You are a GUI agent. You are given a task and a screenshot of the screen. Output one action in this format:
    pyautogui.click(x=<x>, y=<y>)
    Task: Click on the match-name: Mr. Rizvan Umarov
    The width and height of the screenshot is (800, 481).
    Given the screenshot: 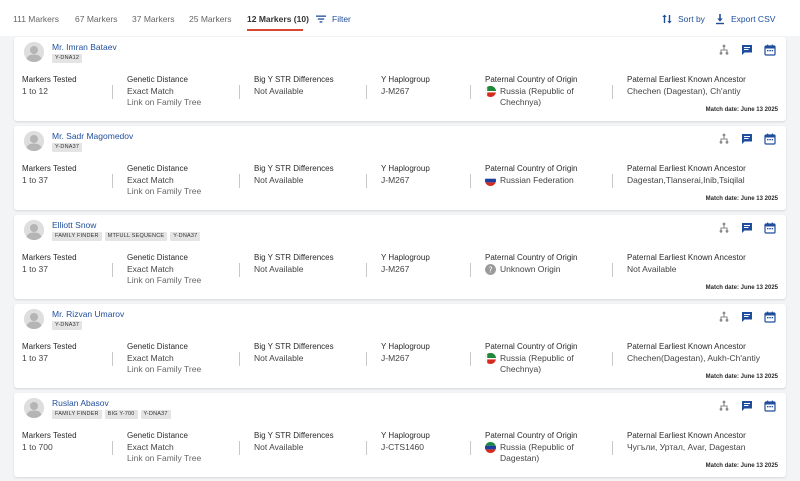 What is the action you would take?
    pyautogui.click(x=88, y=314)
    